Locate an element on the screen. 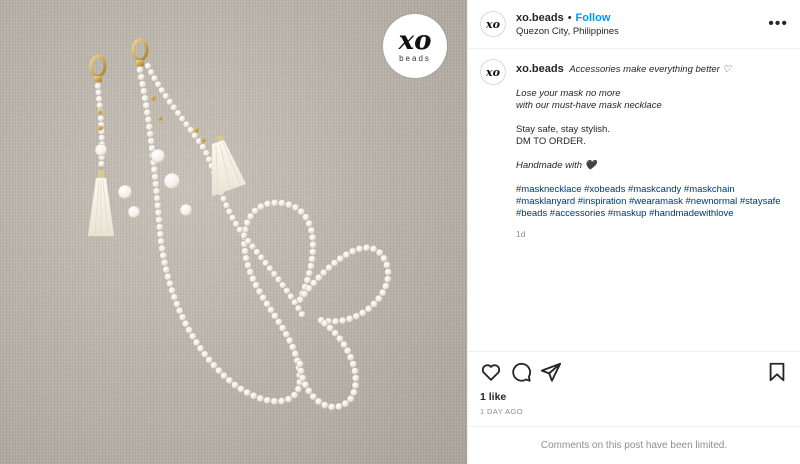  caption-avatar: xo is located at coordinates (493, 72).